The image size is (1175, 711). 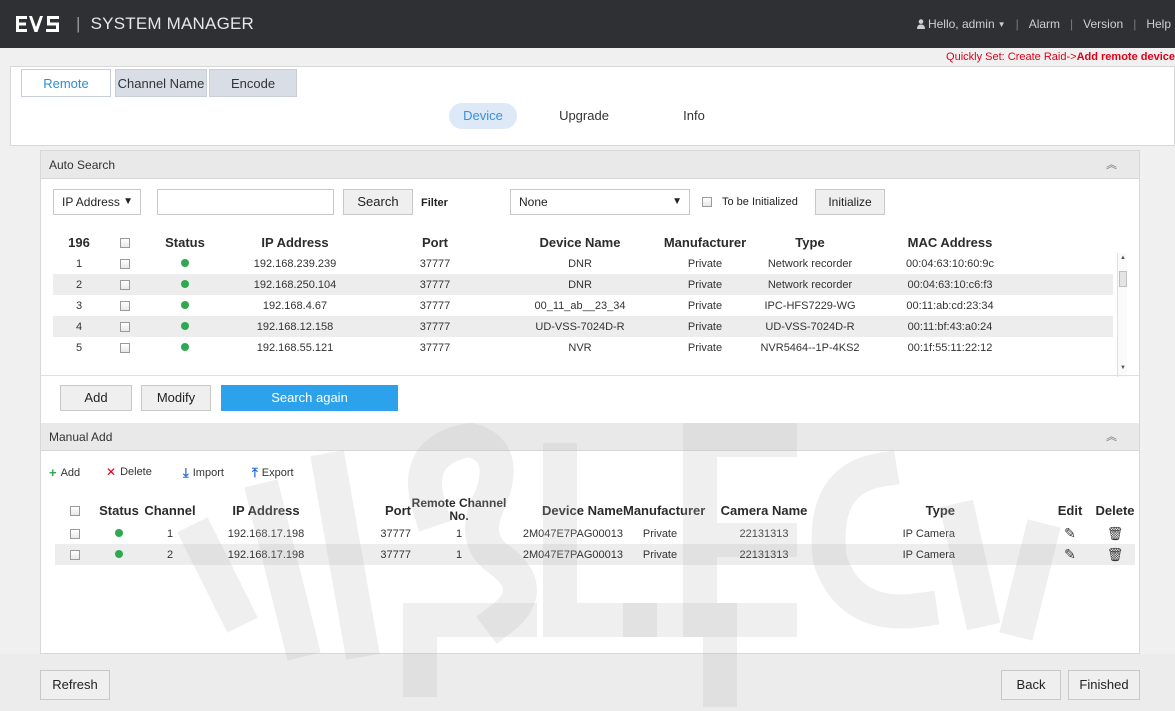 I want to click on refresh-button: Refresh, so click(x=75, y=685).